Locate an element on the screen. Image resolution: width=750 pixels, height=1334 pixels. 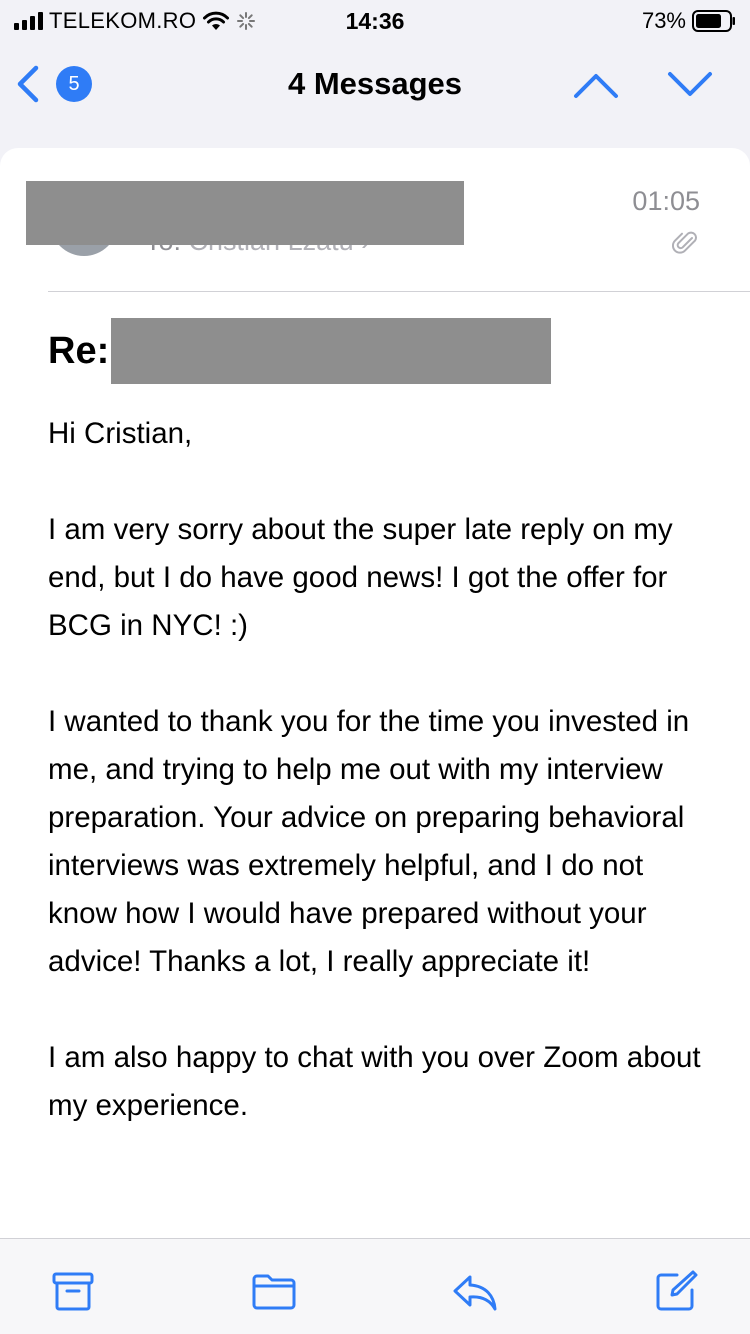
message-subject: Re: is located at coordinates (300, 351).